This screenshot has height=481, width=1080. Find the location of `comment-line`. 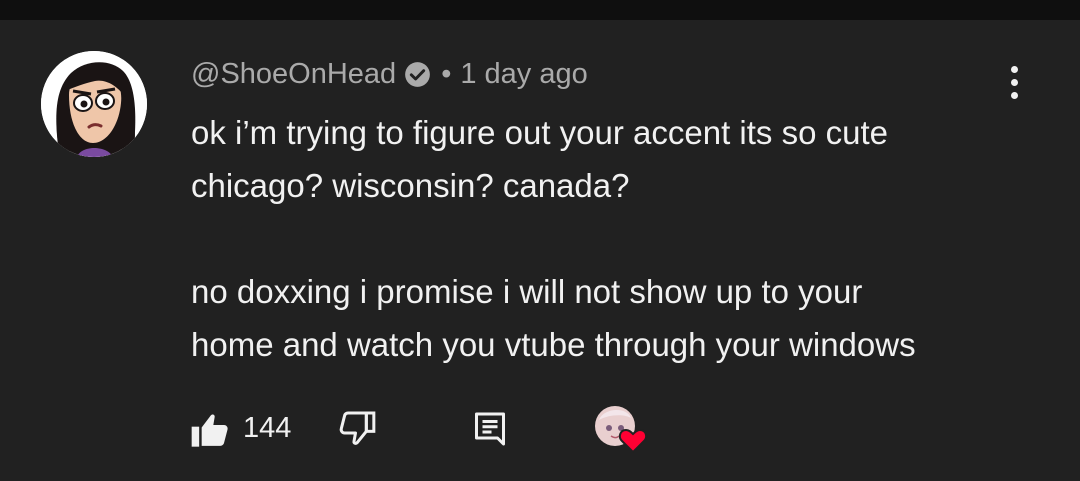

comment-line is located at coordinates (621, 238).